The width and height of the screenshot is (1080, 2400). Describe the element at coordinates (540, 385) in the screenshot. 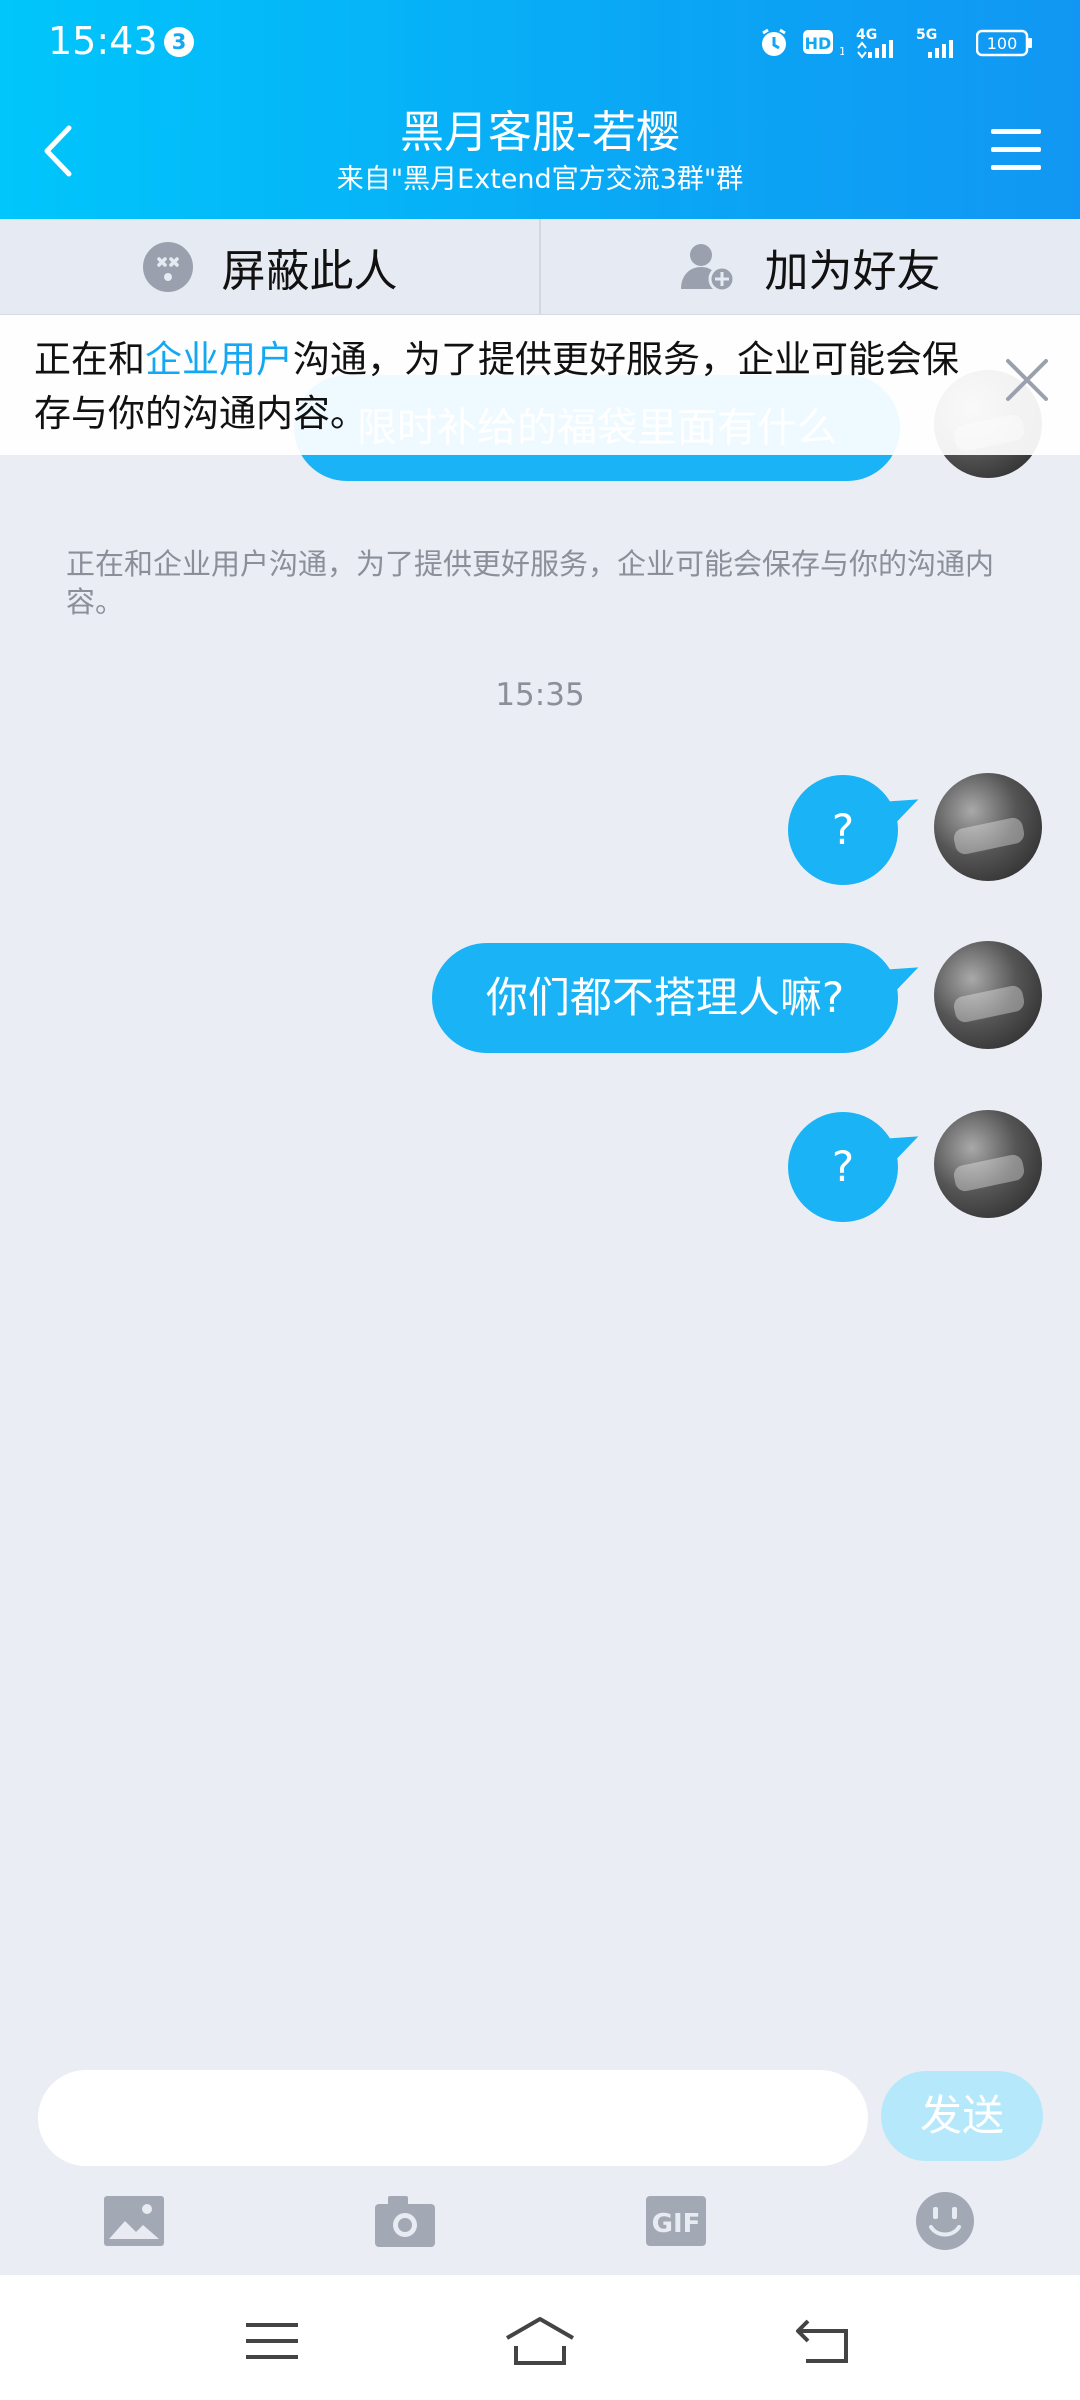

I see `enterprise-notice-banner: 正在和企业用户沟通，为了提供更好服务，企业可能会保存与你的沟通内容。` at that location.